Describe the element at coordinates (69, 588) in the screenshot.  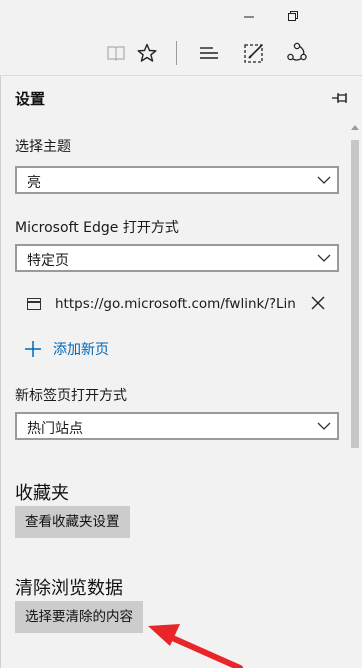
I see `clear-browsing-data-heading: 清除浏览数据` at that location.